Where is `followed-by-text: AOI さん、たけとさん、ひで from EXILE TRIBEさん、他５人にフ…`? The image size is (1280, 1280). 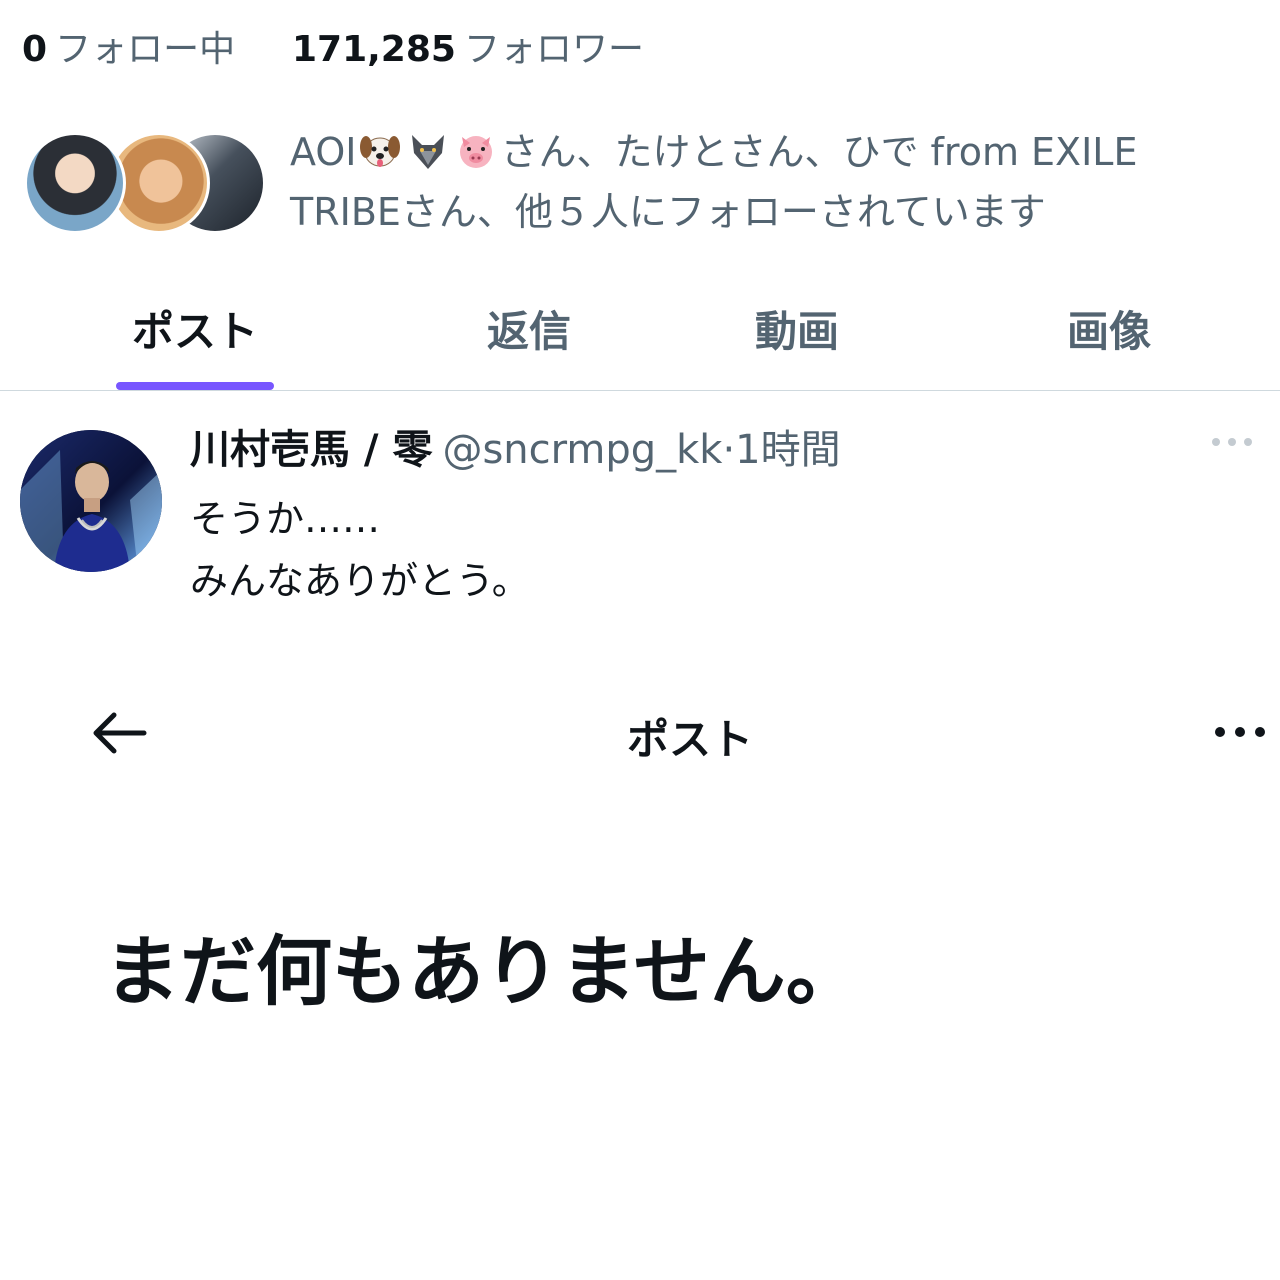
followed-by-text: AOI さん、たけとさん、ひで from EXILE TRIBEさん、他５人にフ… is located at coordinates (760, 182).